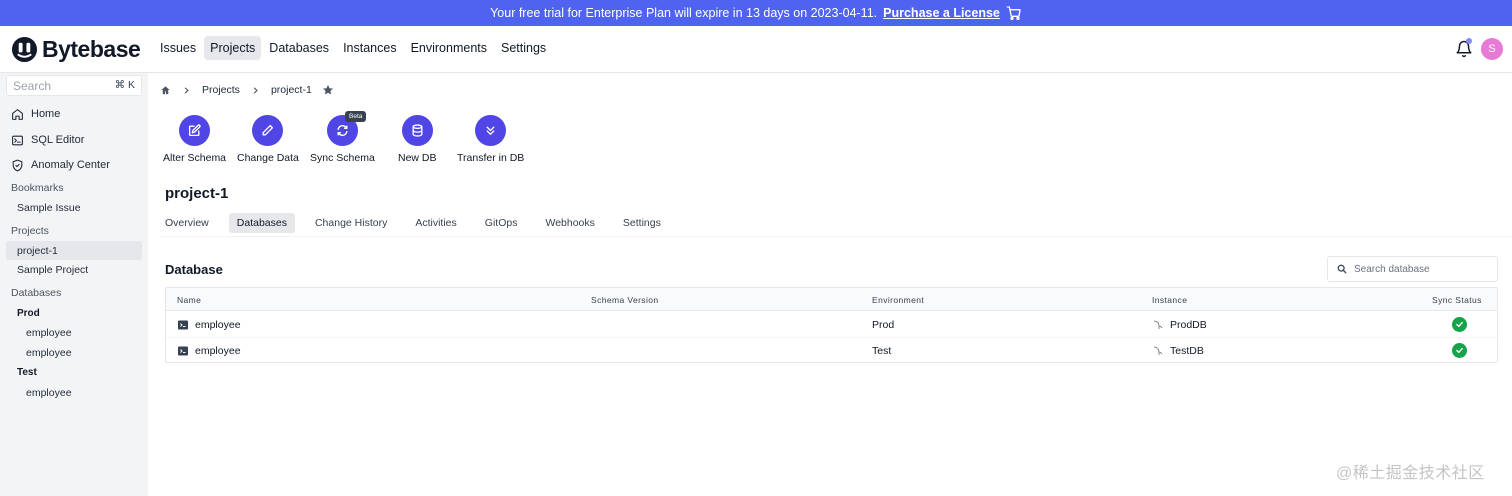 The width and height of the screenshot is (1512, 496). What do you see at coordinates (1169, 300) in the screenshot?
I see `column-instance: Instance` at bounding box center [1169, 300].